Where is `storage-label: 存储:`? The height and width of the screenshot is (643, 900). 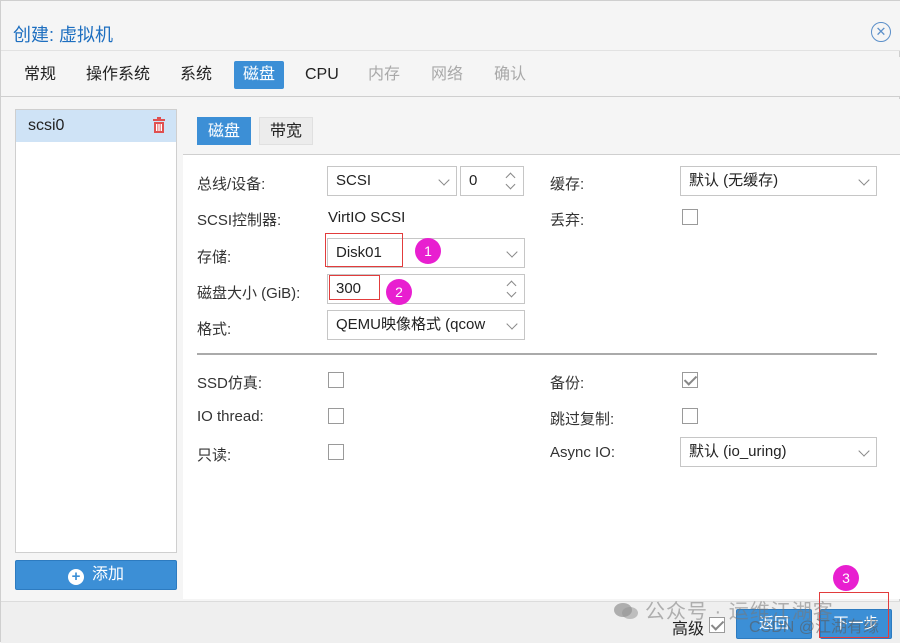 storage-label: 存储: is located at coordinates (214, 257).